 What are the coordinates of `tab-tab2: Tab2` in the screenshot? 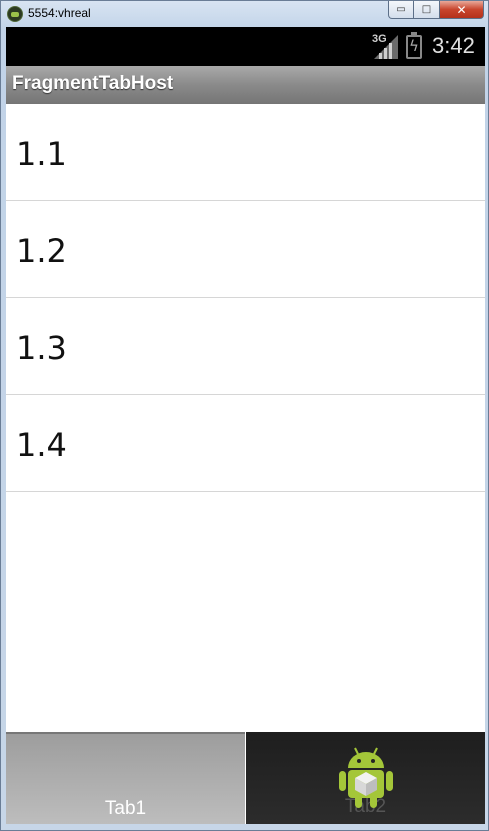 It's located at (365, 778).